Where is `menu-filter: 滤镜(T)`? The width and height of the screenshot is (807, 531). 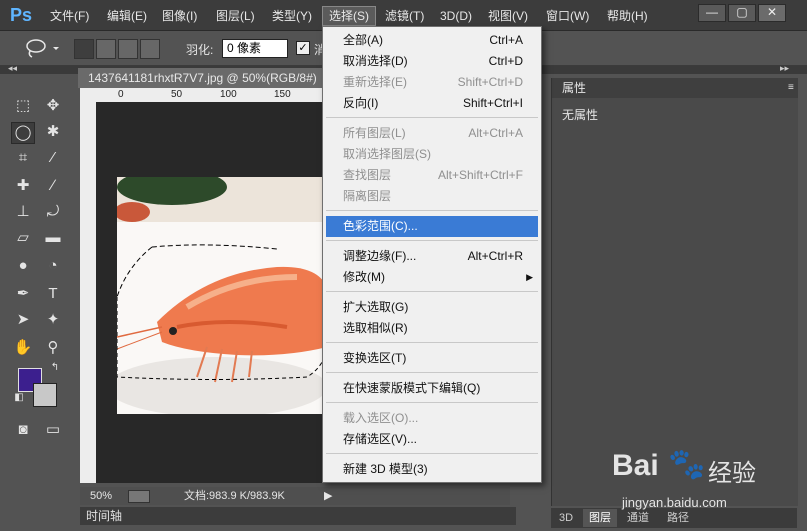
menu-filter: 滤镜(T) is located at coordinates (404, 16).